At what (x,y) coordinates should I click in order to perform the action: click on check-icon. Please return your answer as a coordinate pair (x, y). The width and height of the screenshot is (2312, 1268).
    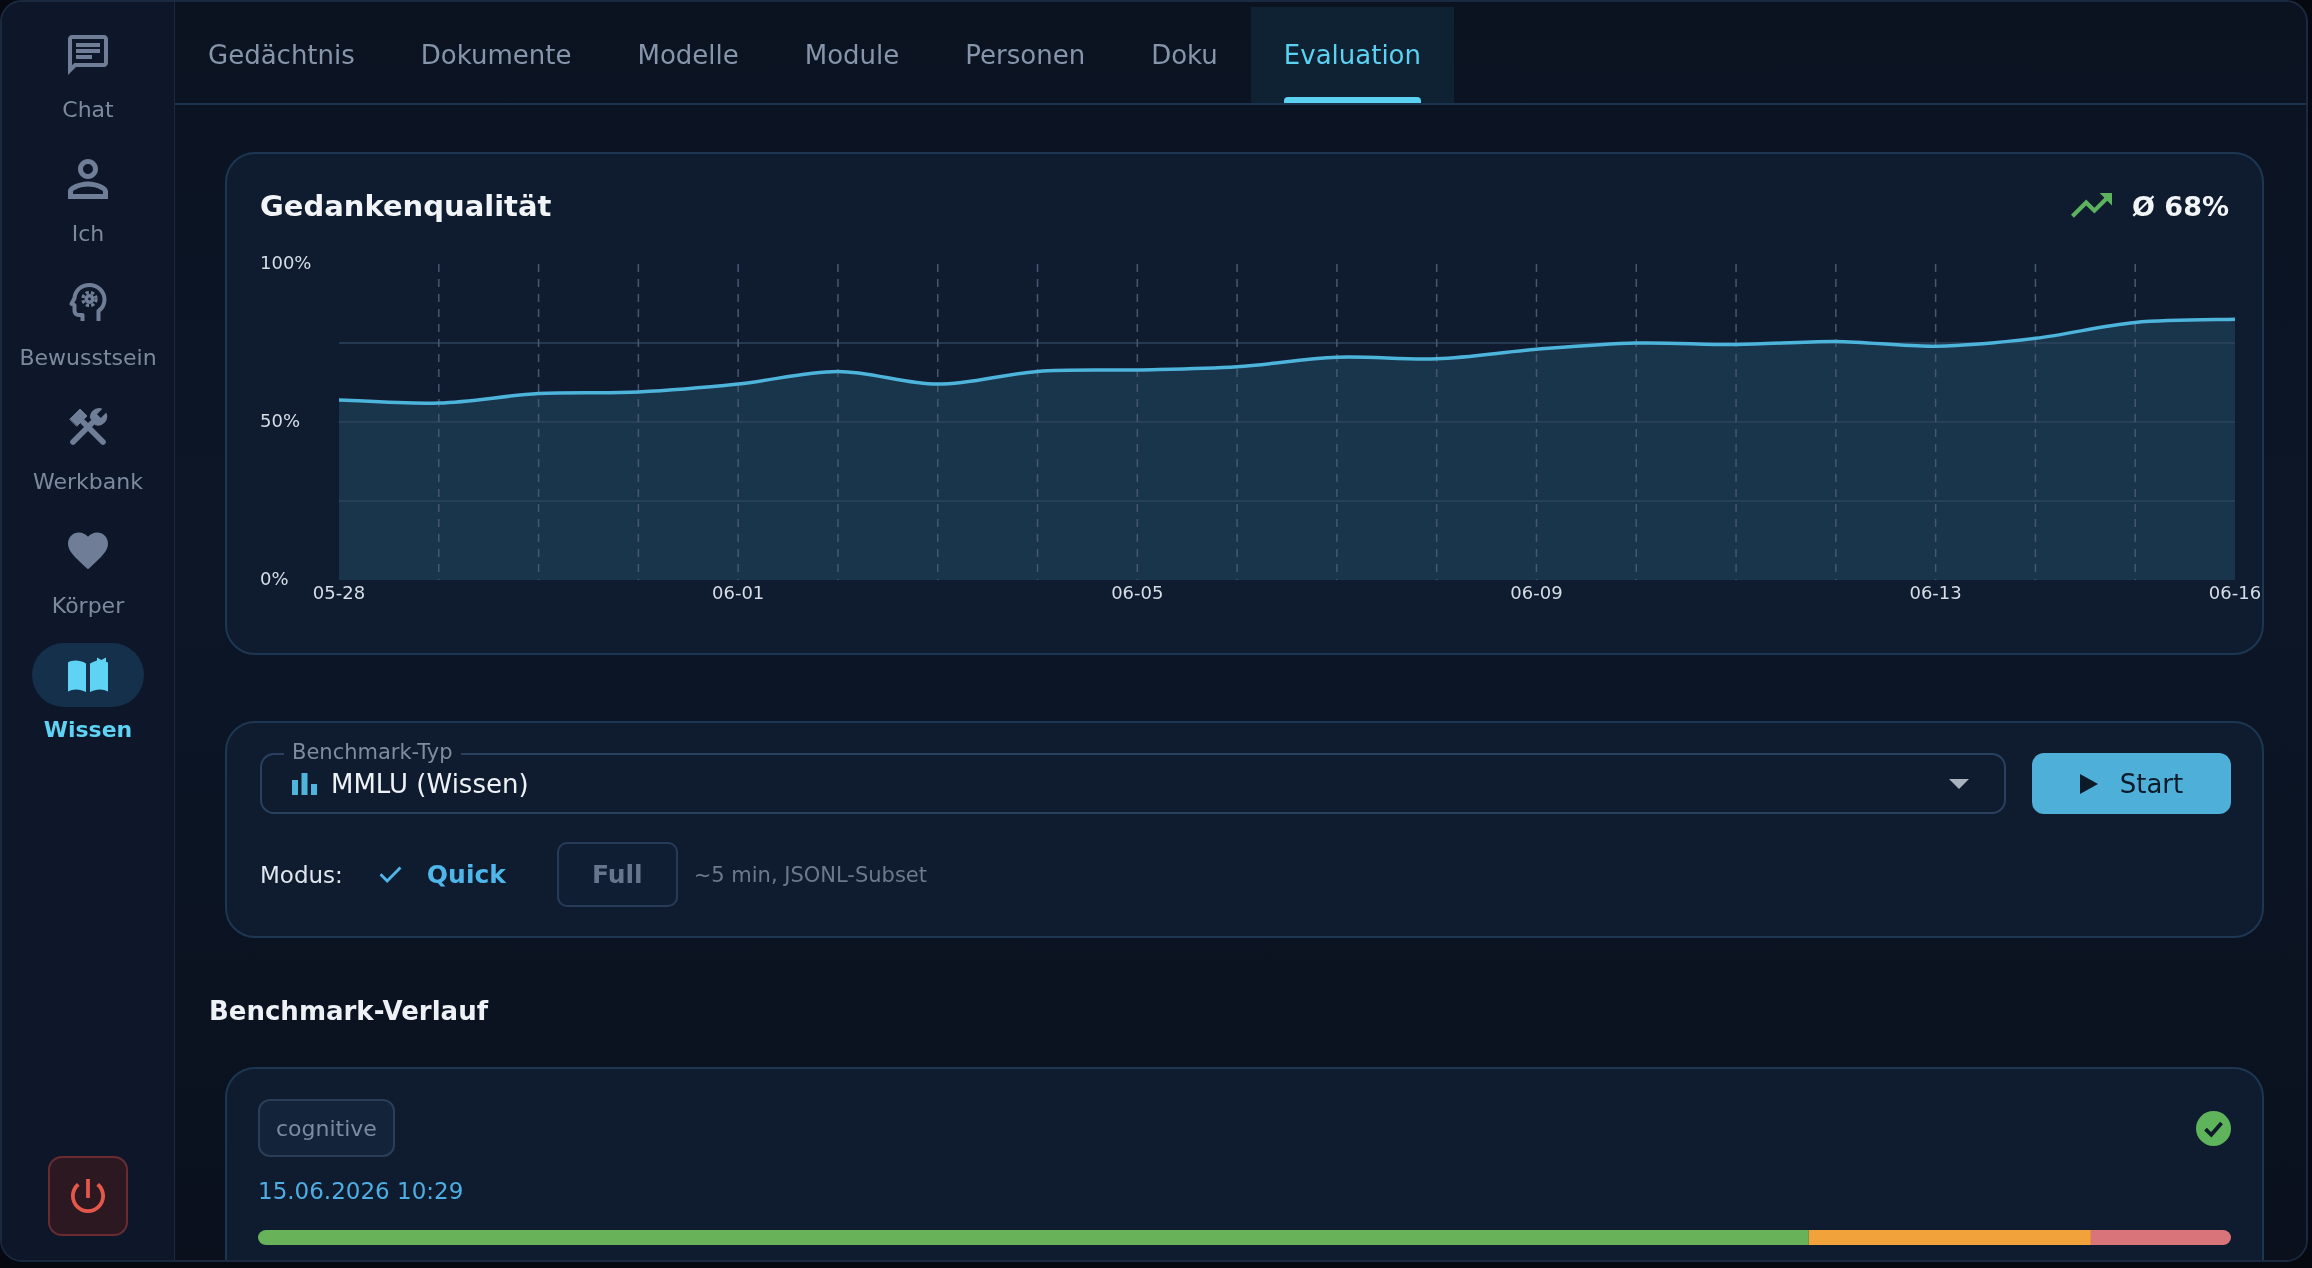
    Looking at the image, I should click on (390, 874).